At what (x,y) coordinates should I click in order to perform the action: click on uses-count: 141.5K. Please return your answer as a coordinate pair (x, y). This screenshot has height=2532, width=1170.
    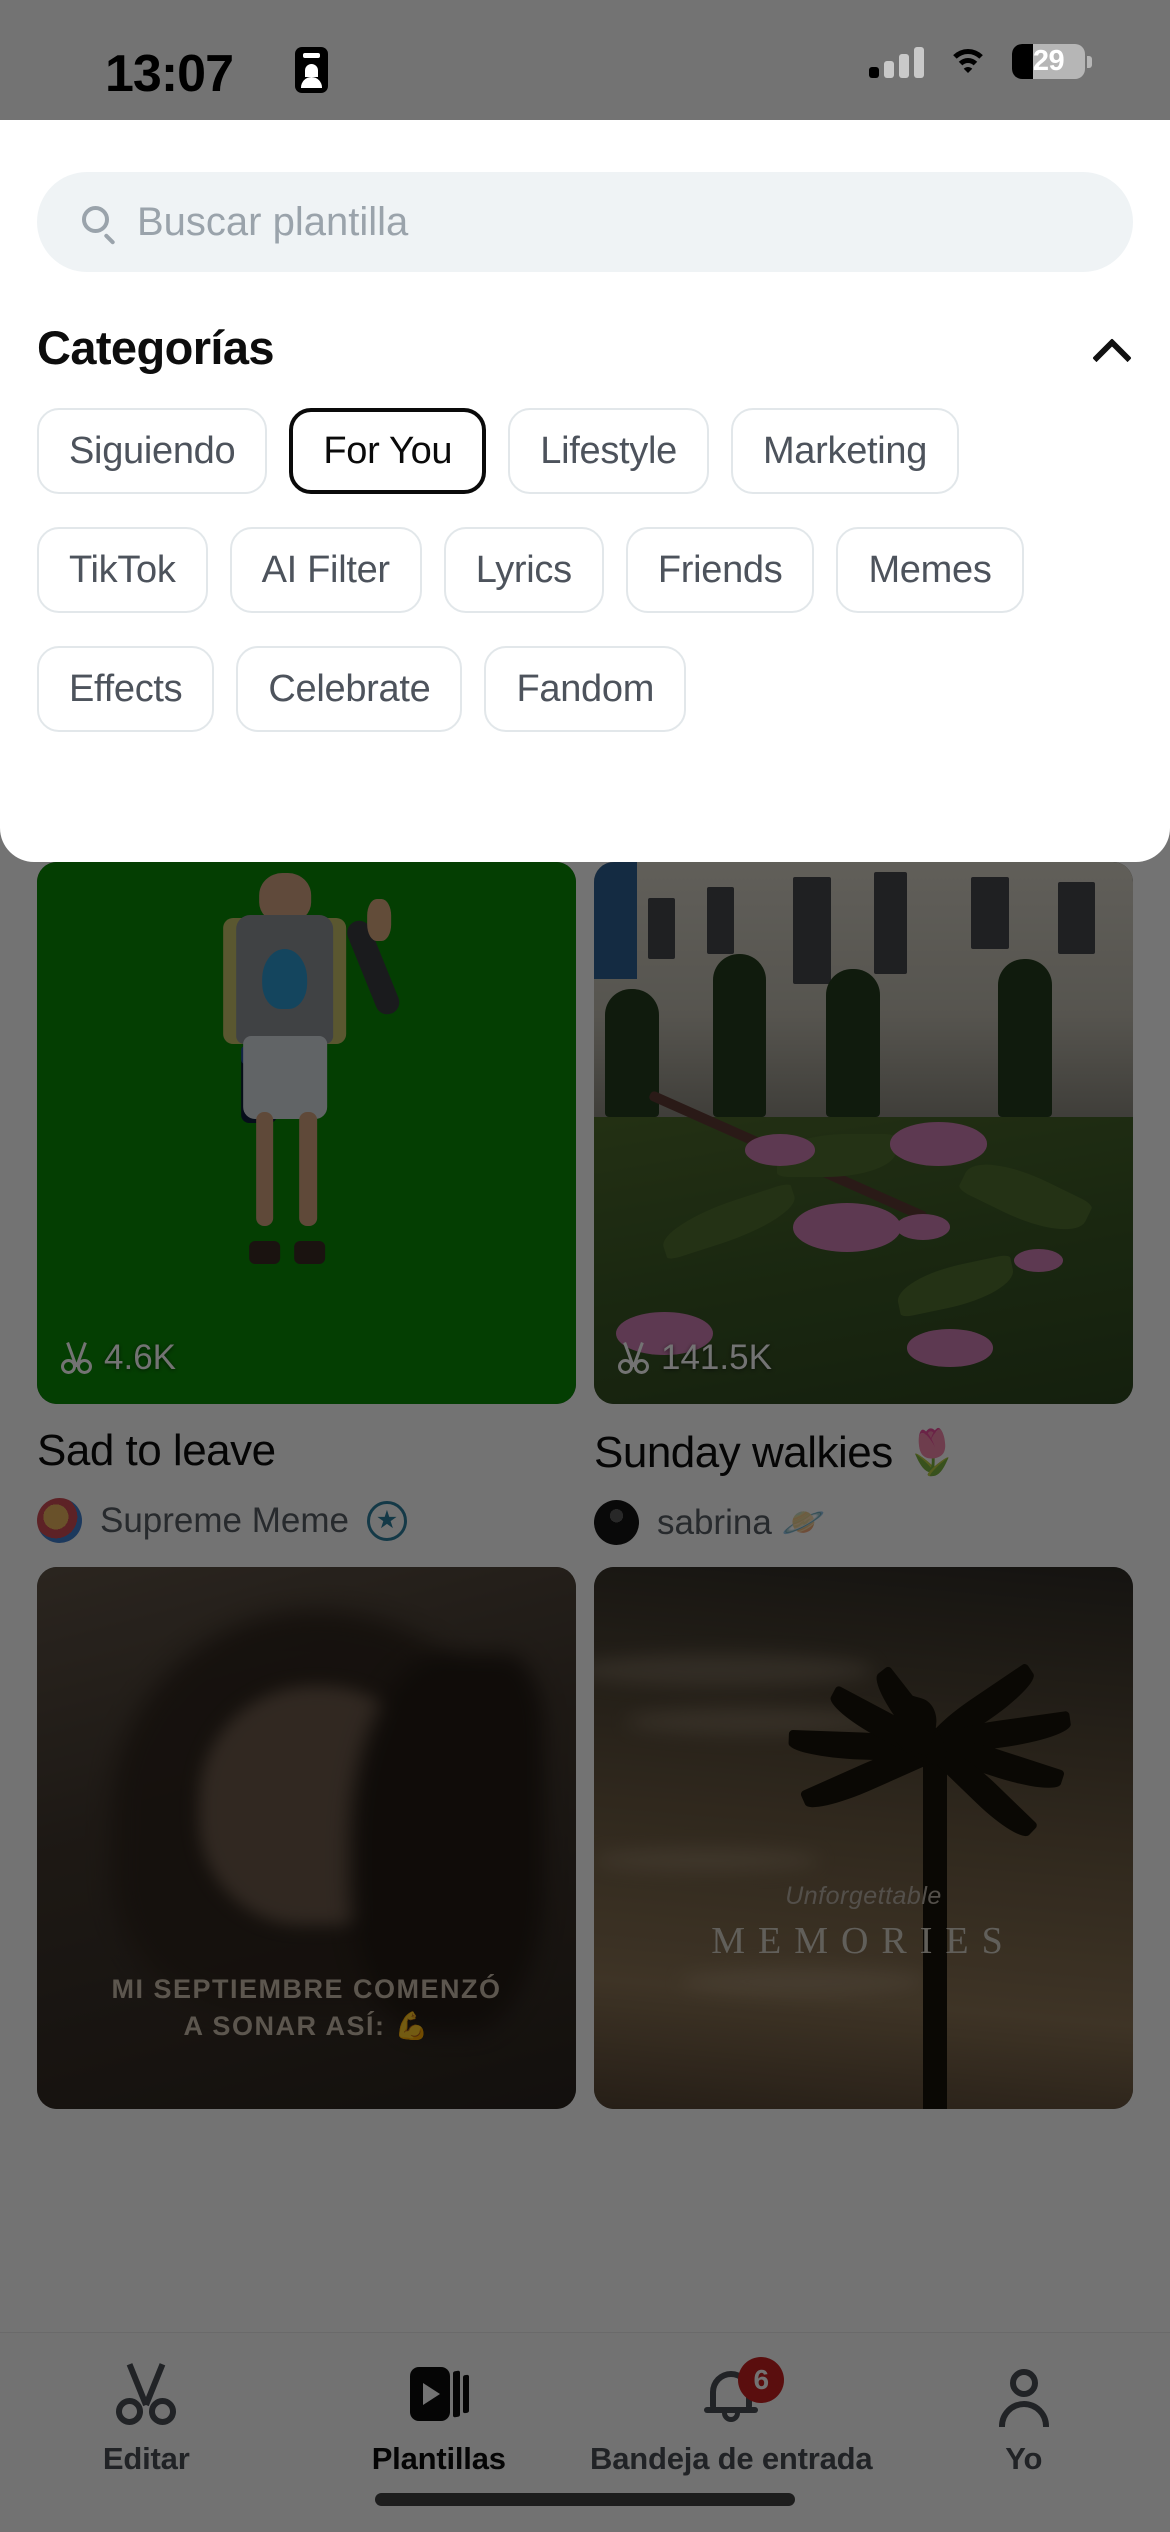
    Looking at the image, I should click on (695, 1358).